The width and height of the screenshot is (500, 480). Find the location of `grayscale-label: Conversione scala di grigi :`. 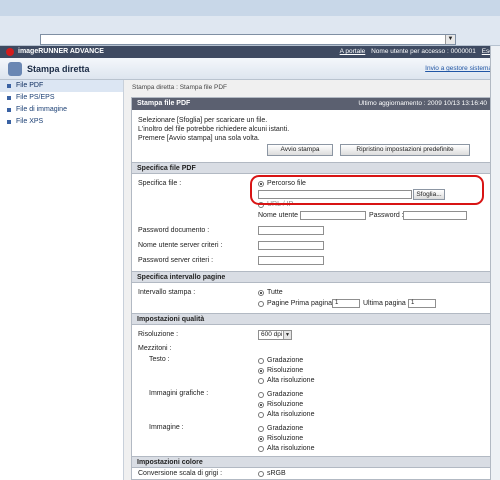

grayscale-label: Conversione scala di grigi : is located at coordinates (180, 473).